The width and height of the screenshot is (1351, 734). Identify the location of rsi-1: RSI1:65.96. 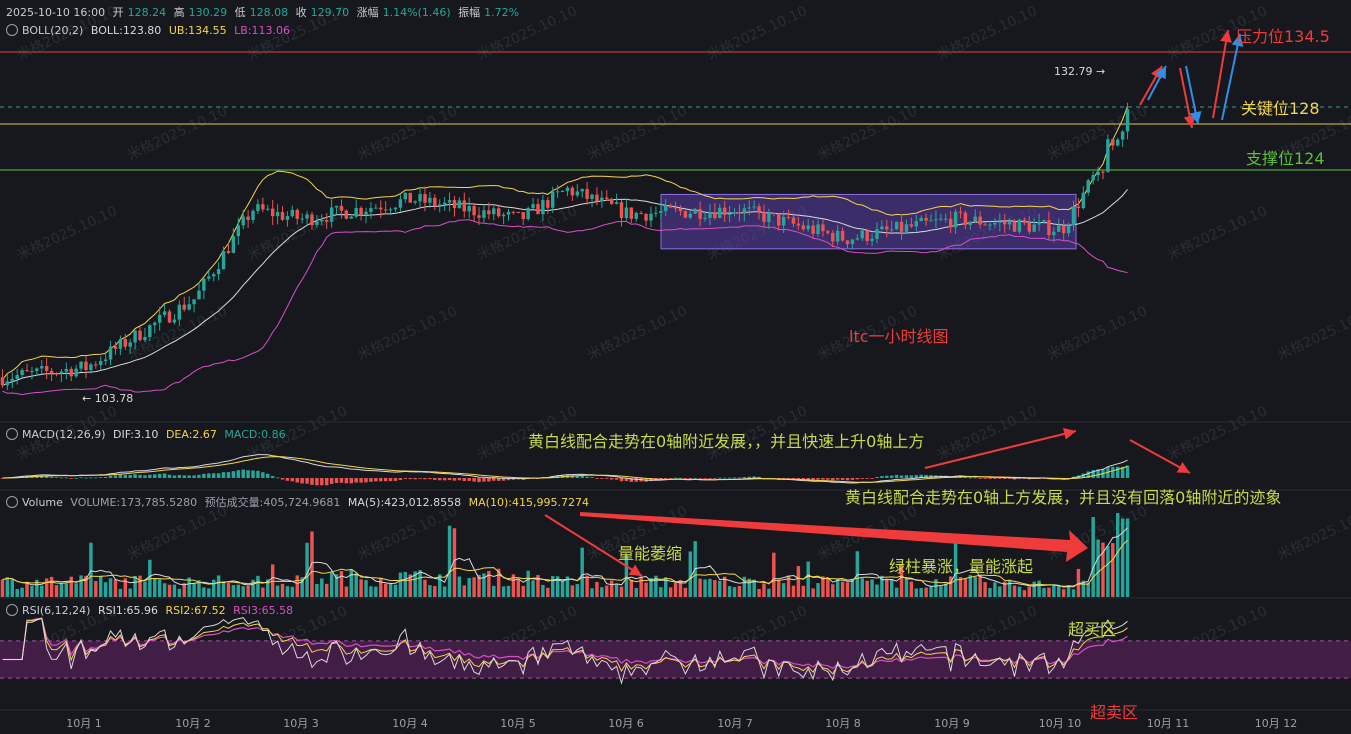
(128, 610).